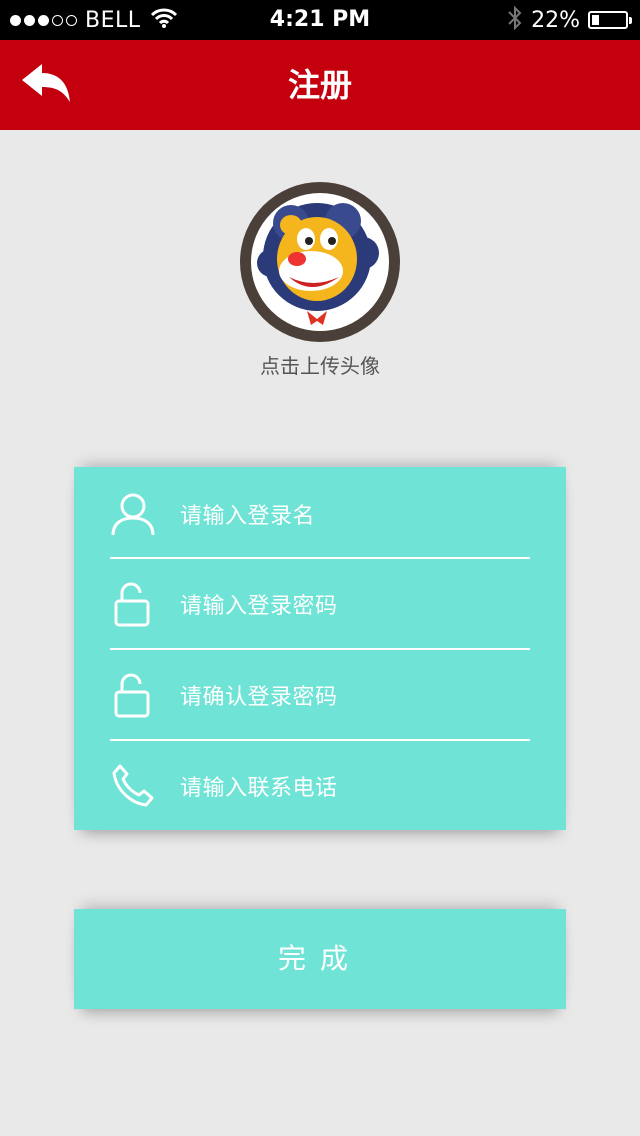  I want to click on phone-icon, so click(133, 786).